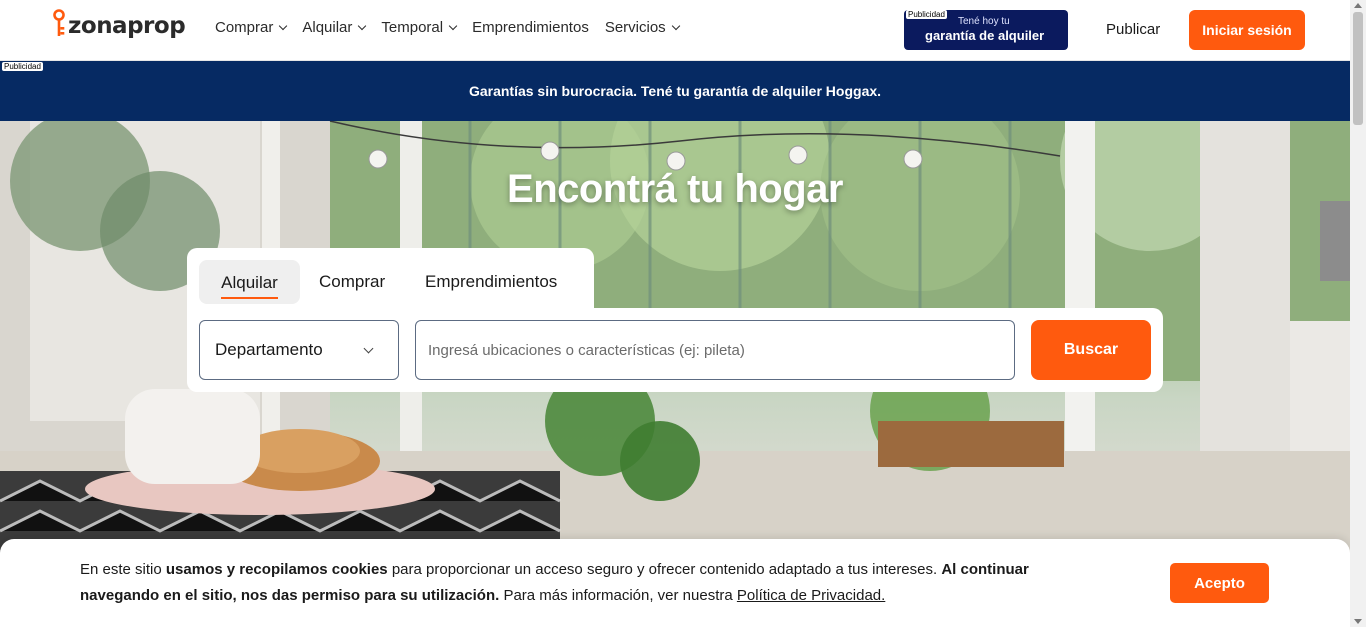 This screenshot has height=627, width=1366. I want to click on nav-label: Temporal, so click(412, 27).